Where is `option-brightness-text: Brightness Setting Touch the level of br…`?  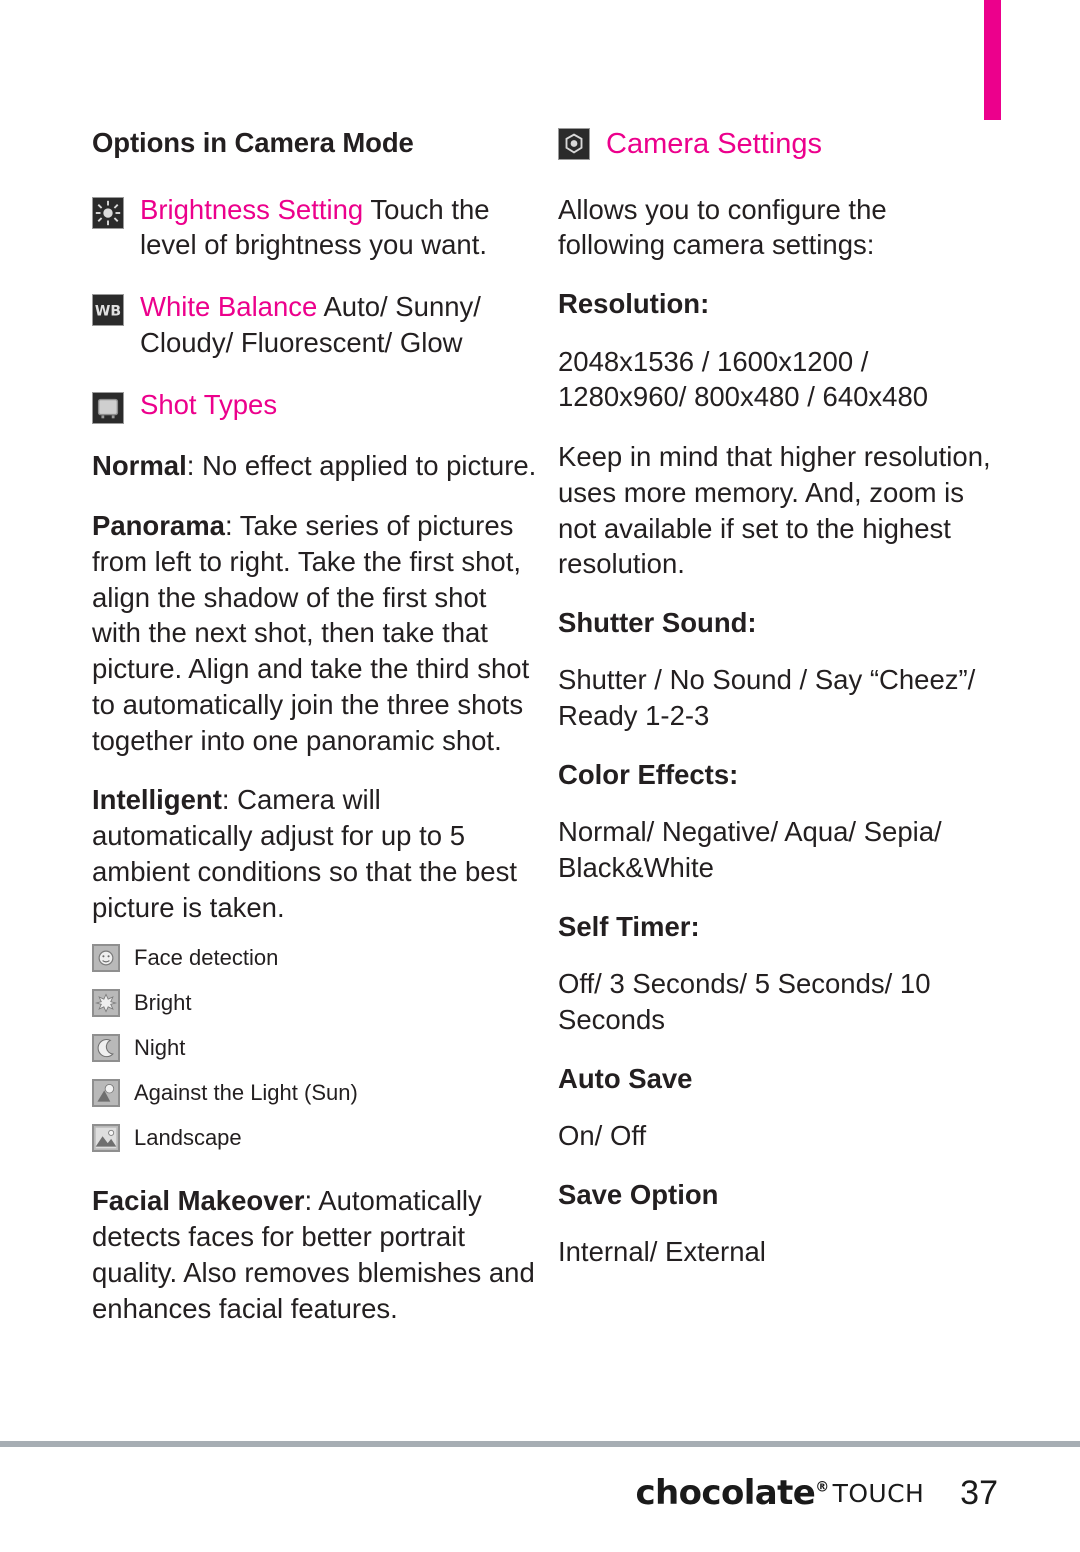 option-brightness-text: Brightness Setting Touch the level of br… is located at coordinates (340, 228).